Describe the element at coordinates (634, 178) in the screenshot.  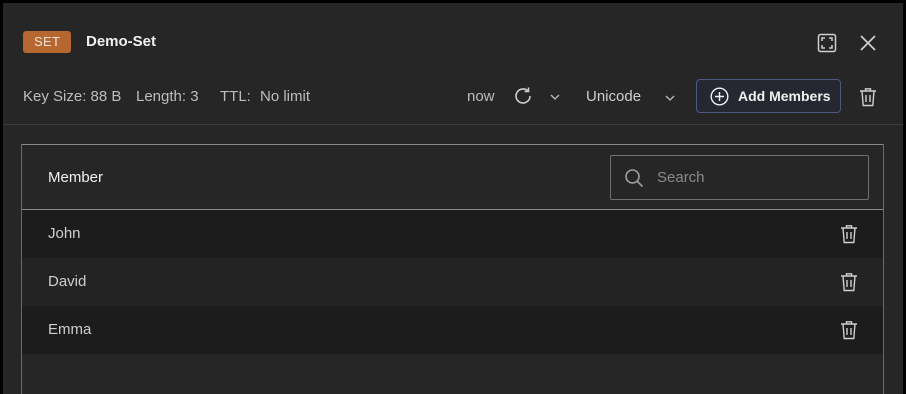
I see `search-icon` at that location.